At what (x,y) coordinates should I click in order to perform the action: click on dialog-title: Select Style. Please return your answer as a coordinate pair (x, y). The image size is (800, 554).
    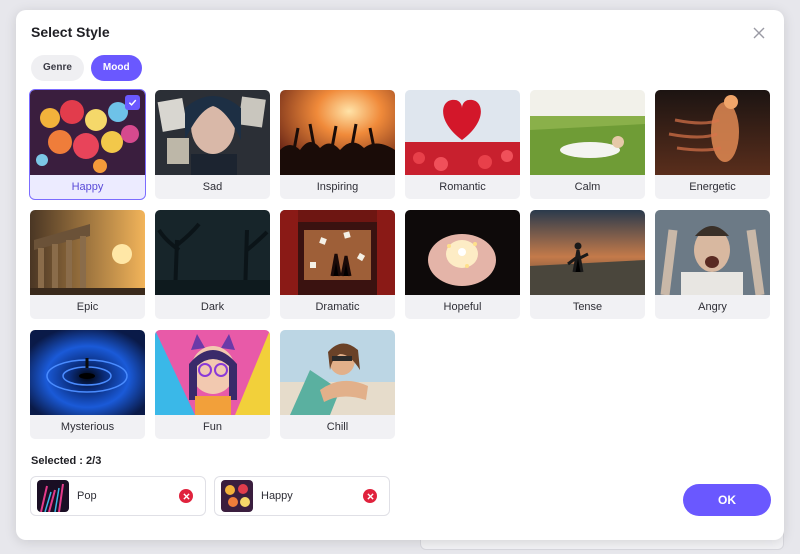
    Looking at the image, I should click on (70, 32).